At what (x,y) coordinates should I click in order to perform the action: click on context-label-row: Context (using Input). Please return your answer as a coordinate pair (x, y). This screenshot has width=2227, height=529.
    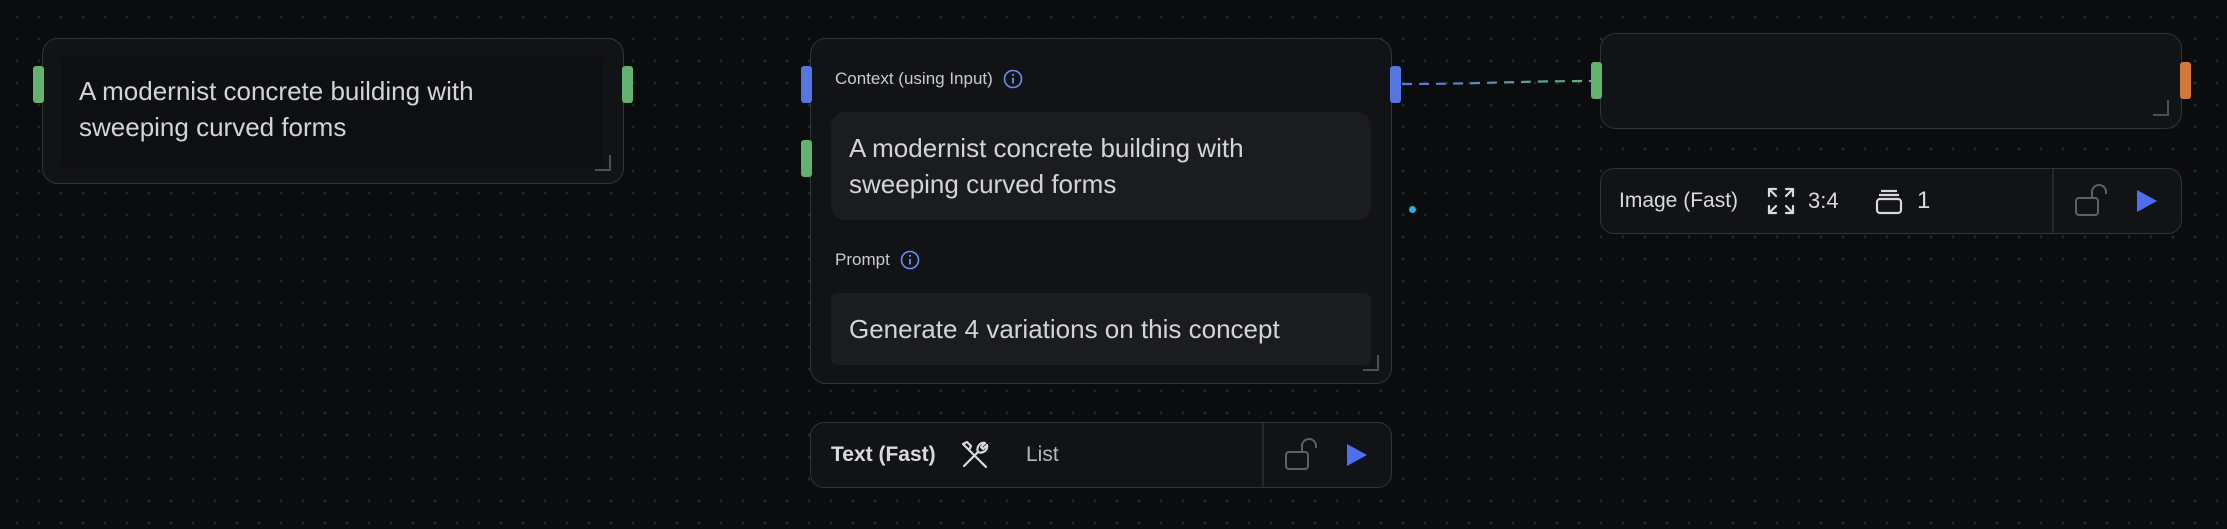
    Looking at the image, I should click on (929, 79).